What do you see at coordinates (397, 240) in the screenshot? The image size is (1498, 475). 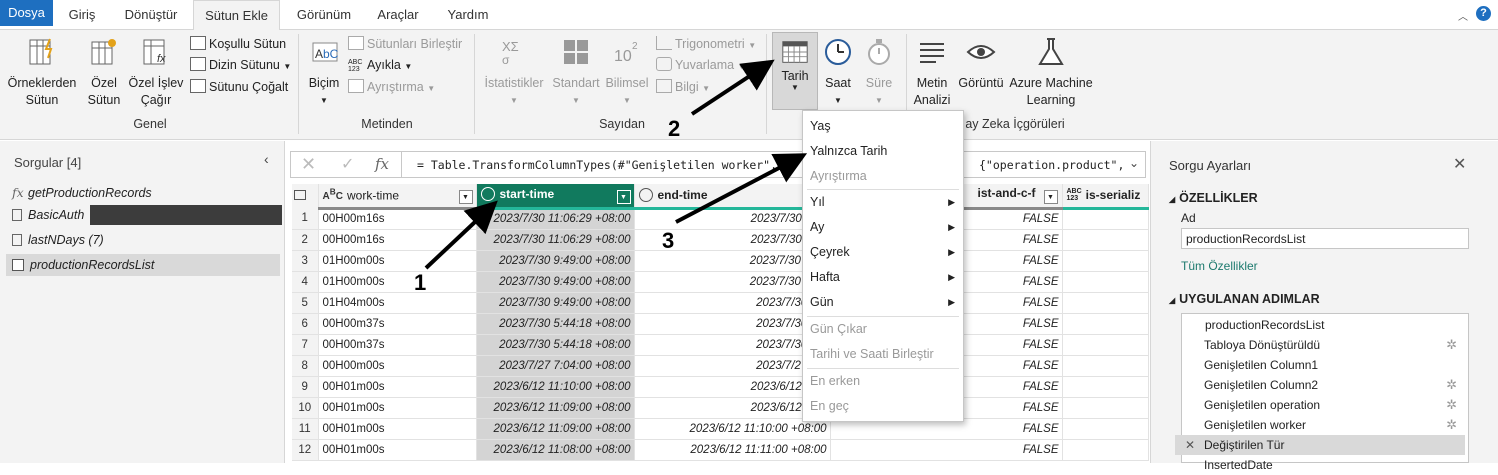 I see `work-time-cell: 00H00m16s` at bounding box center [397, 240].